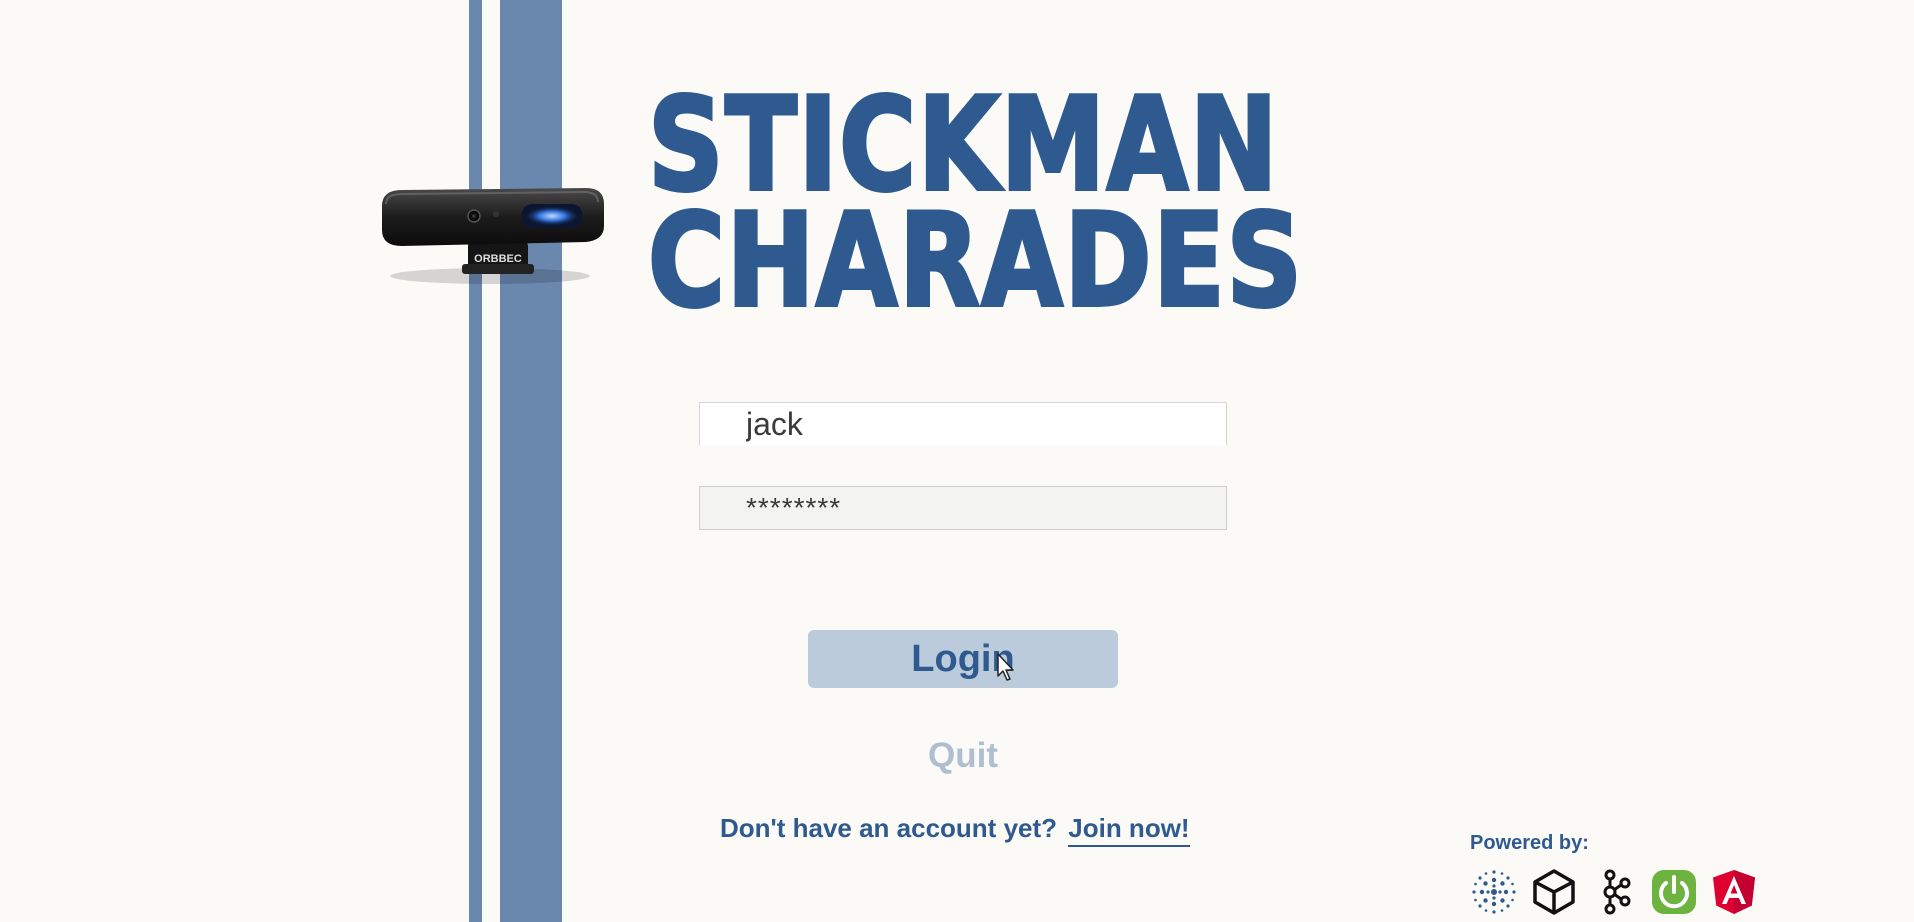 Image resolution: width=1914 pixels, height=922 pixels. What do you see at coordinates (1617, 892) in the screenshot?
I see `kafka-icon` at bounding box center [1617, 892].